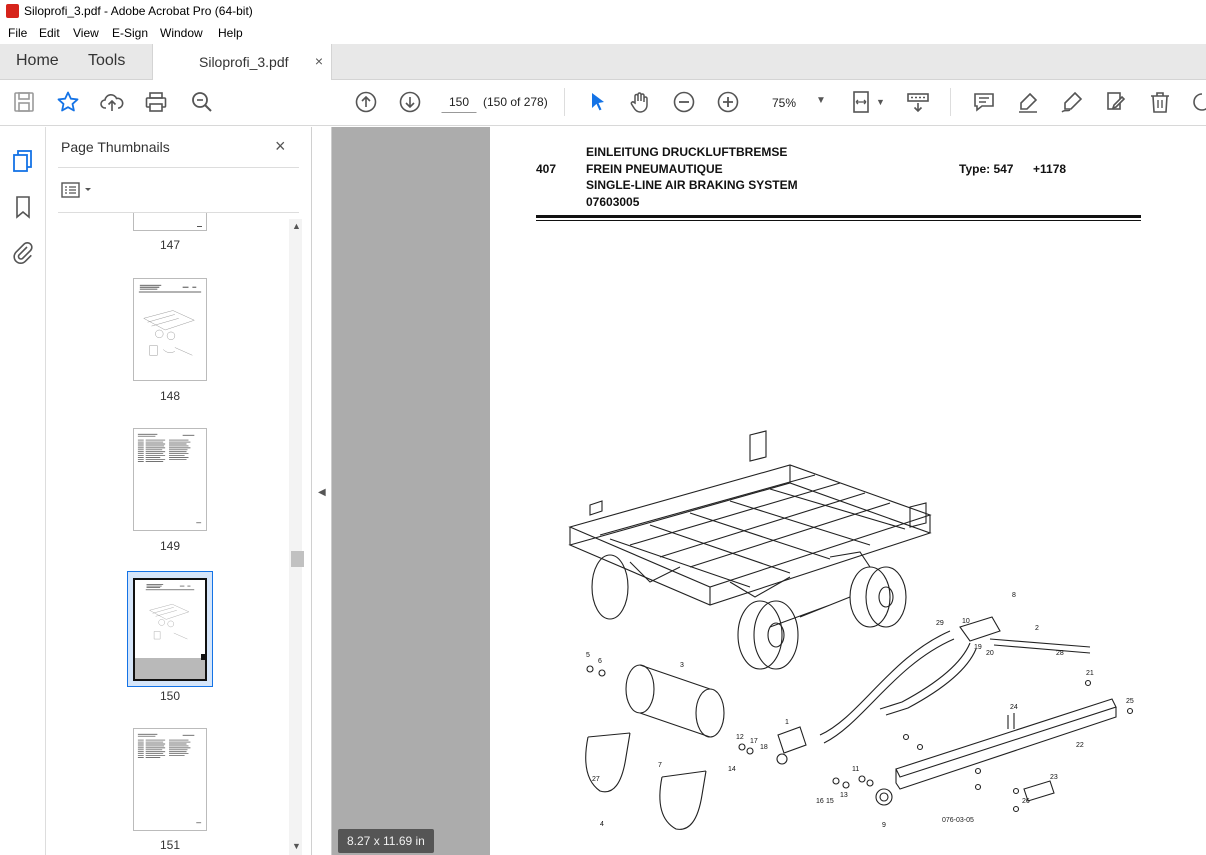 The height and width of the screenshot is (855, 1206). What do you see at coordinates (862, 102) in the screenshot?
I see `fit-page-icon` at bounding box center [862, 102].